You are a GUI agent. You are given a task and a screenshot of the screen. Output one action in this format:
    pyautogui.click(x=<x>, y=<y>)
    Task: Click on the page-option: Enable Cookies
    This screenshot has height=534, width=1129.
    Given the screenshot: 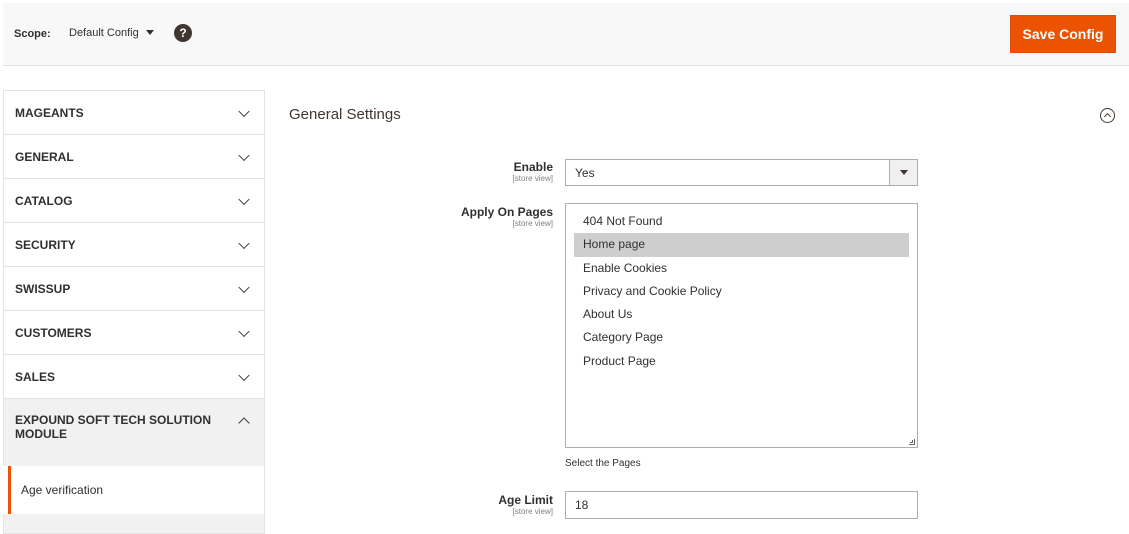 What is the action you would take?
    pyautogui.click(x=741, y=268)
    